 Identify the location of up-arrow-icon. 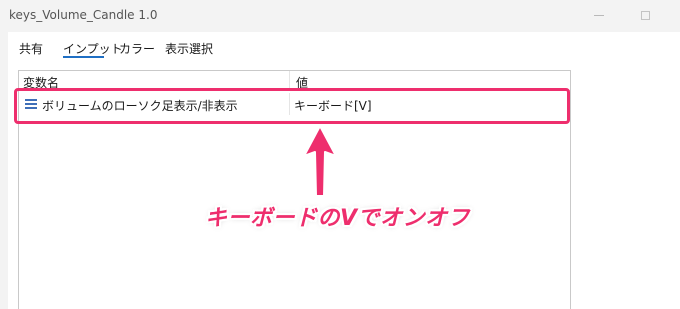
(320, 161).